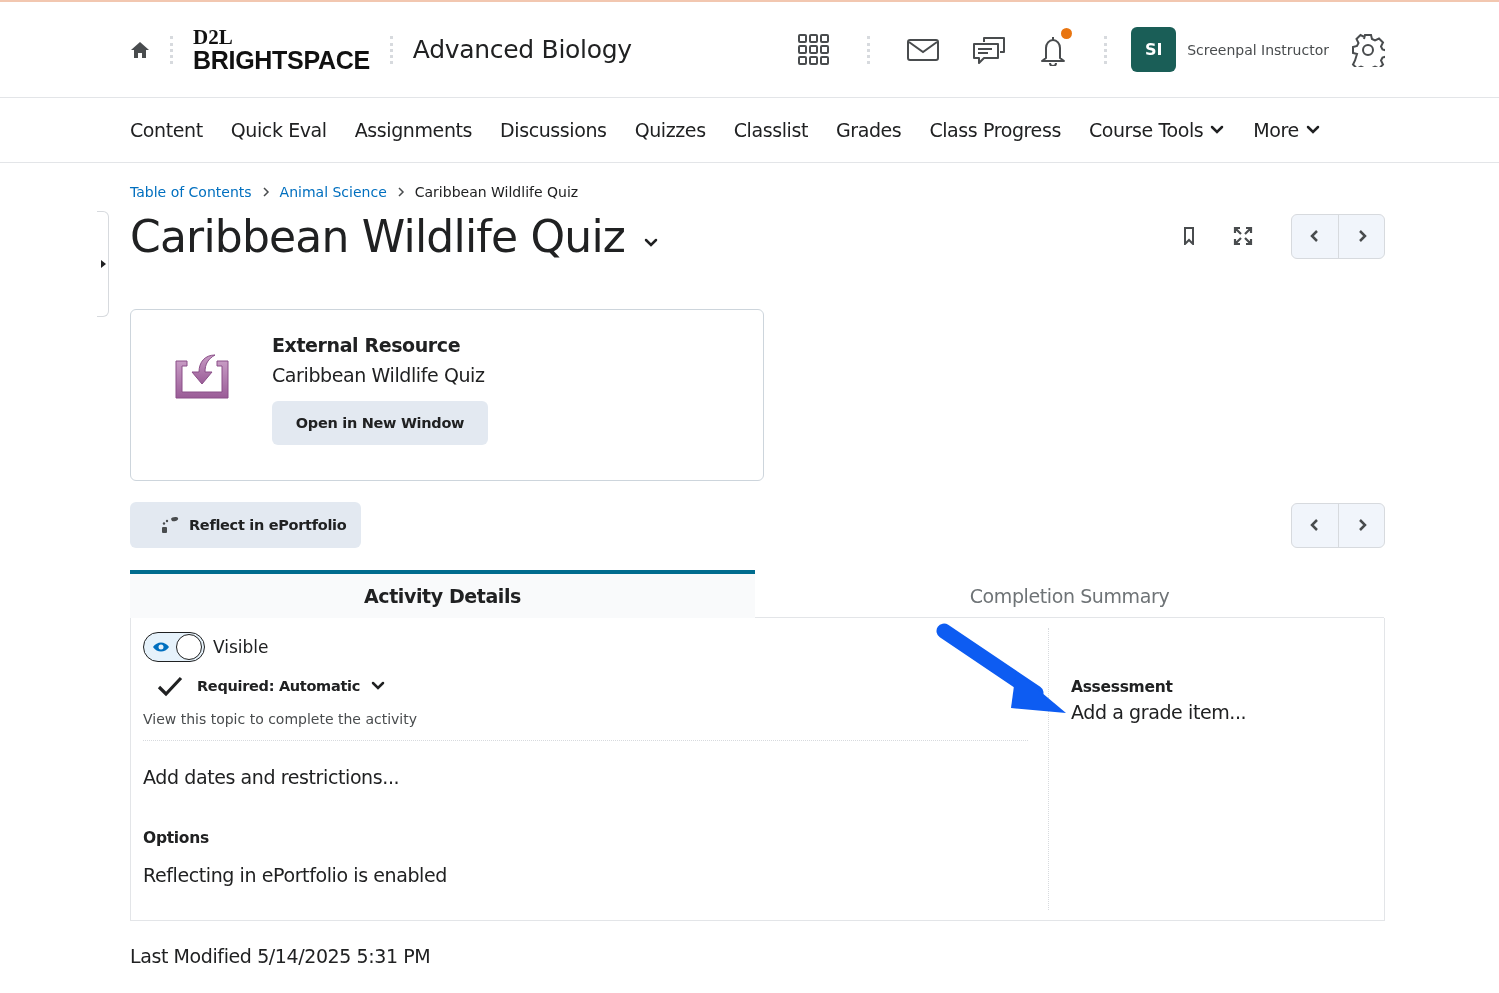 This screenshot has width=1499, height=993. What do you see at coordinates (278, 130) in the screenshot?
I see `nav-link: Quick Eval` at bounding box center [278, 130].